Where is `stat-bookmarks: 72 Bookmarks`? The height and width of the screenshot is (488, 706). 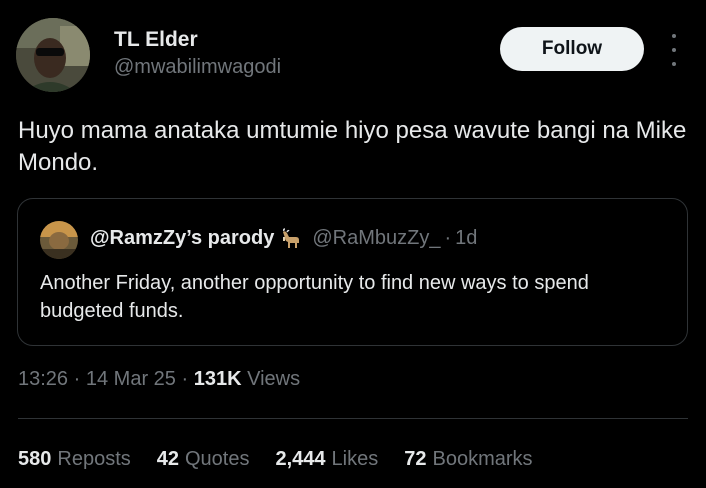
stat-bookmarks: 72 Bookmarks is located at coordinates (468, 459).